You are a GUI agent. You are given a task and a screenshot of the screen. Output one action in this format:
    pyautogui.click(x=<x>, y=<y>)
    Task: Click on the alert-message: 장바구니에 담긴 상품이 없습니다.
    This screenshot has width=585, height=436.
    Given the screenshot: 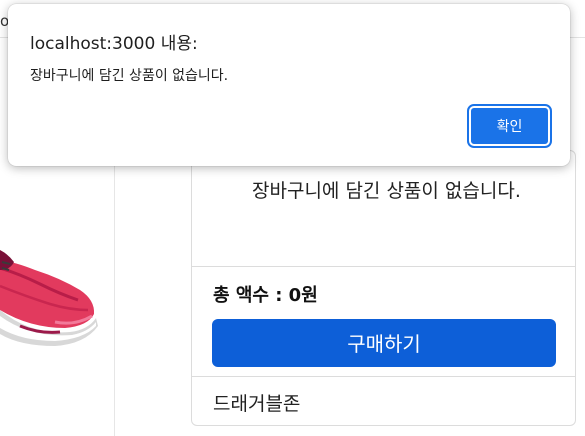 What is the action you would take?
    pyautogui.click(x=129, y=76)
    